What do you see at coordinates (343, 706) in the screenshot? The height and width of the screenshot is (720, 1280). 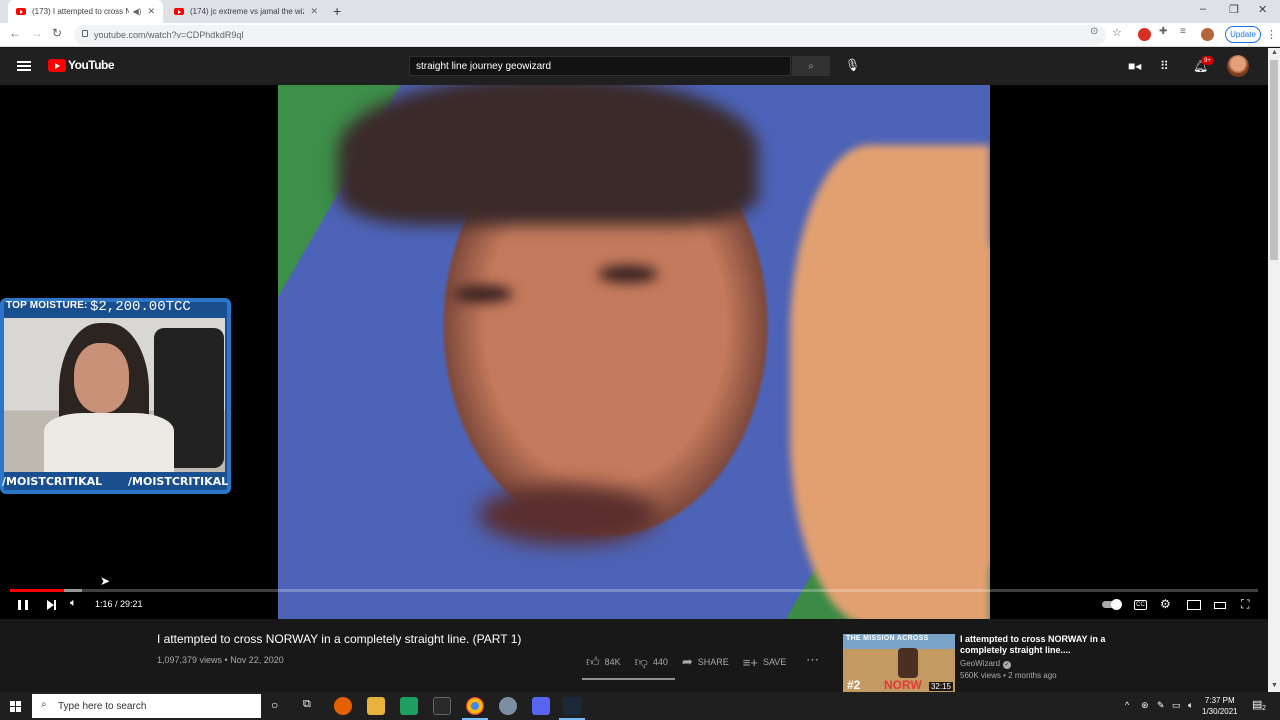 I see `firefox-icon` at bounding box center [343, 706].